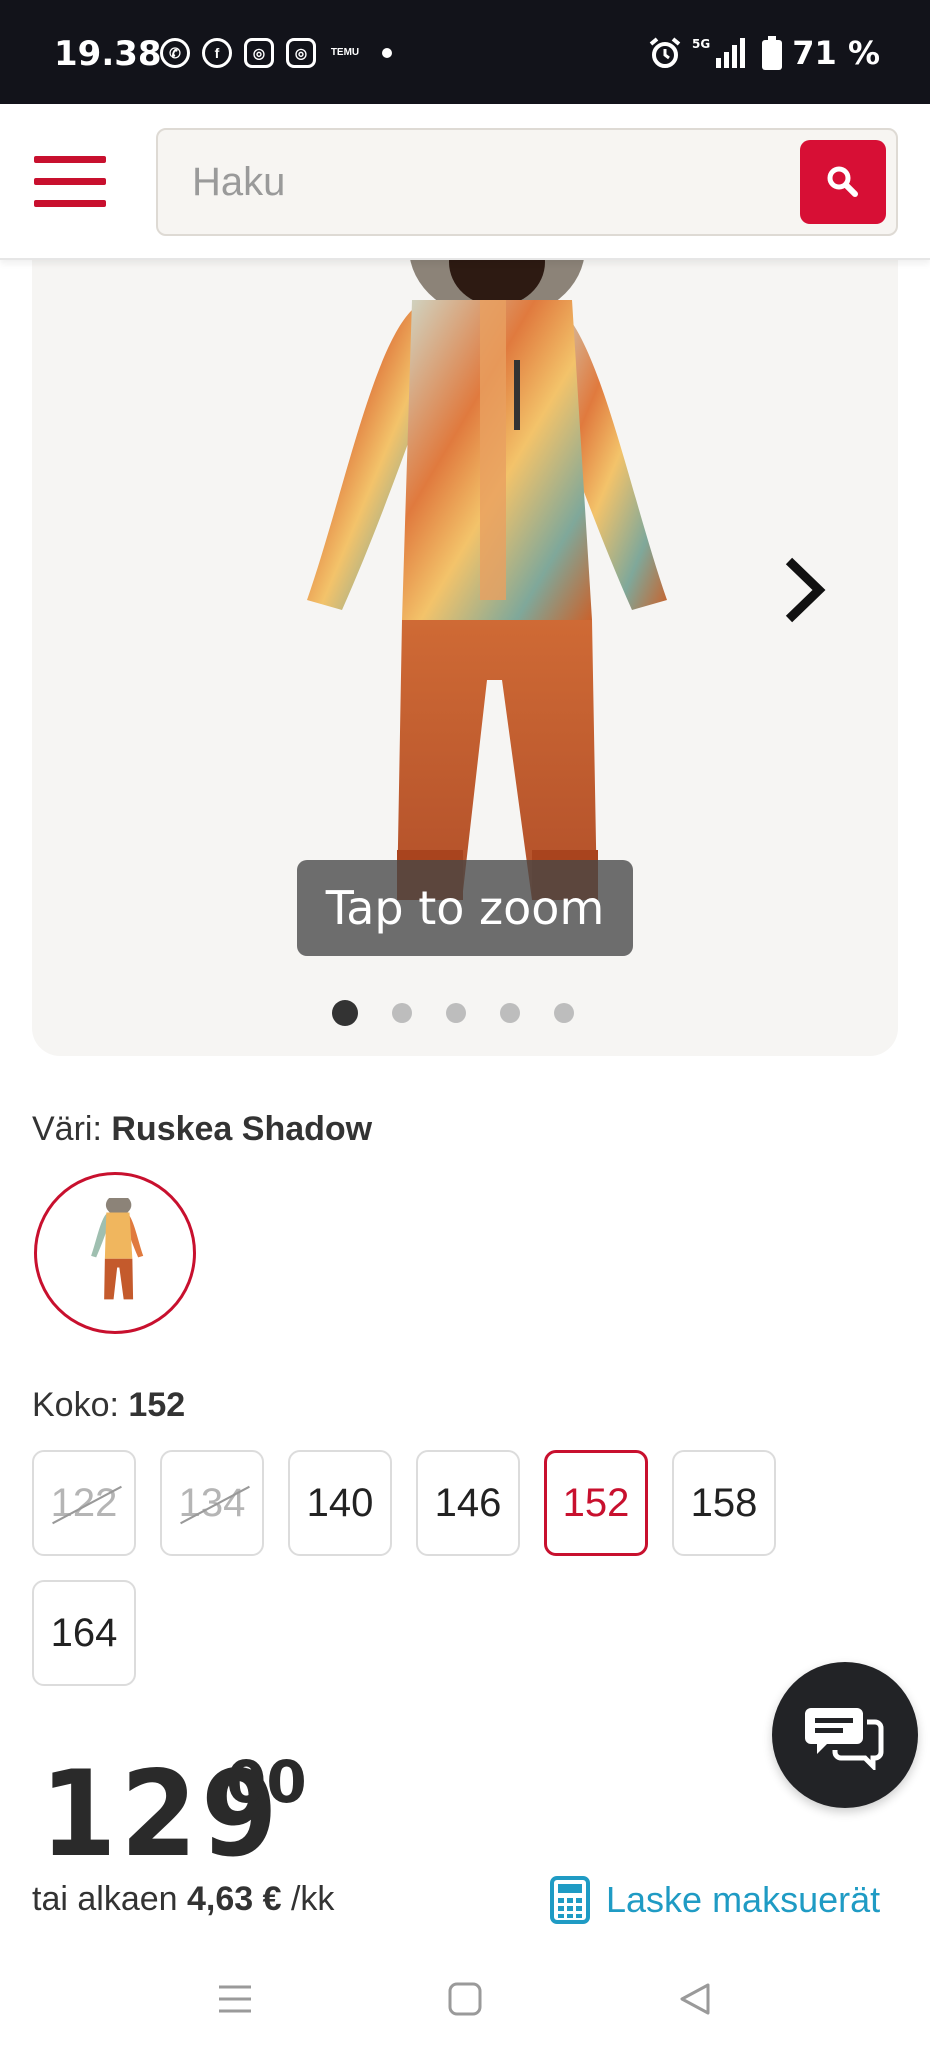  I want to click on gallery-pagination, so click(453, 1013).